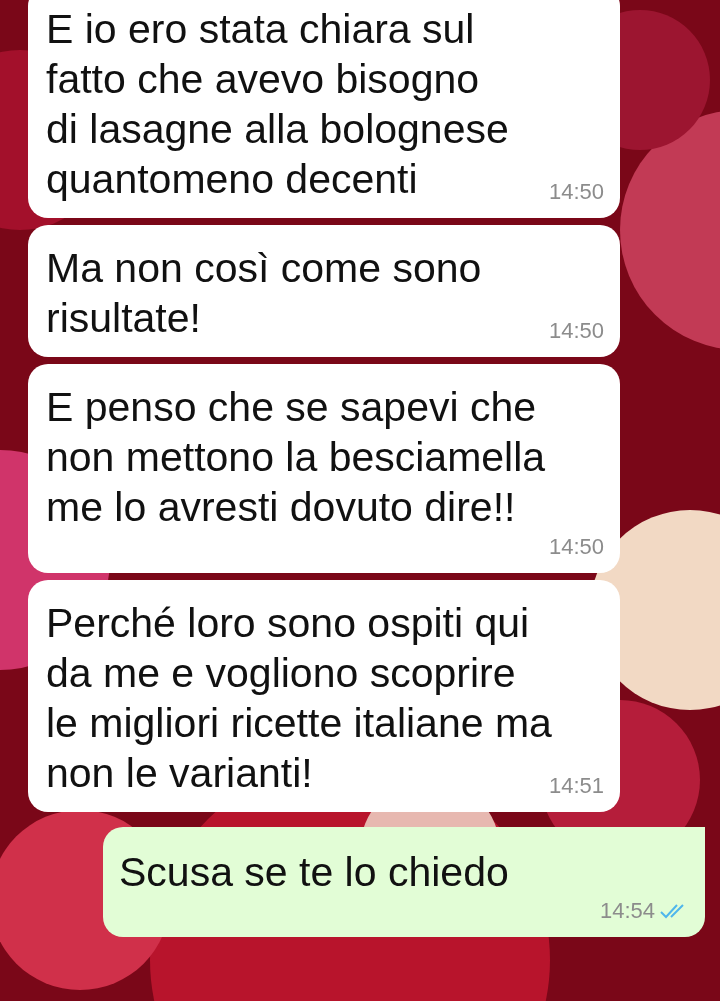 The image size is (720, 1001). Describe the element at coordinates (277, 104) in the screenshot. I see `message-text: E io ero stata chiara sul fatto che avevo bisogno di lasagne alla bolognese quantomeno decenti` at that location.